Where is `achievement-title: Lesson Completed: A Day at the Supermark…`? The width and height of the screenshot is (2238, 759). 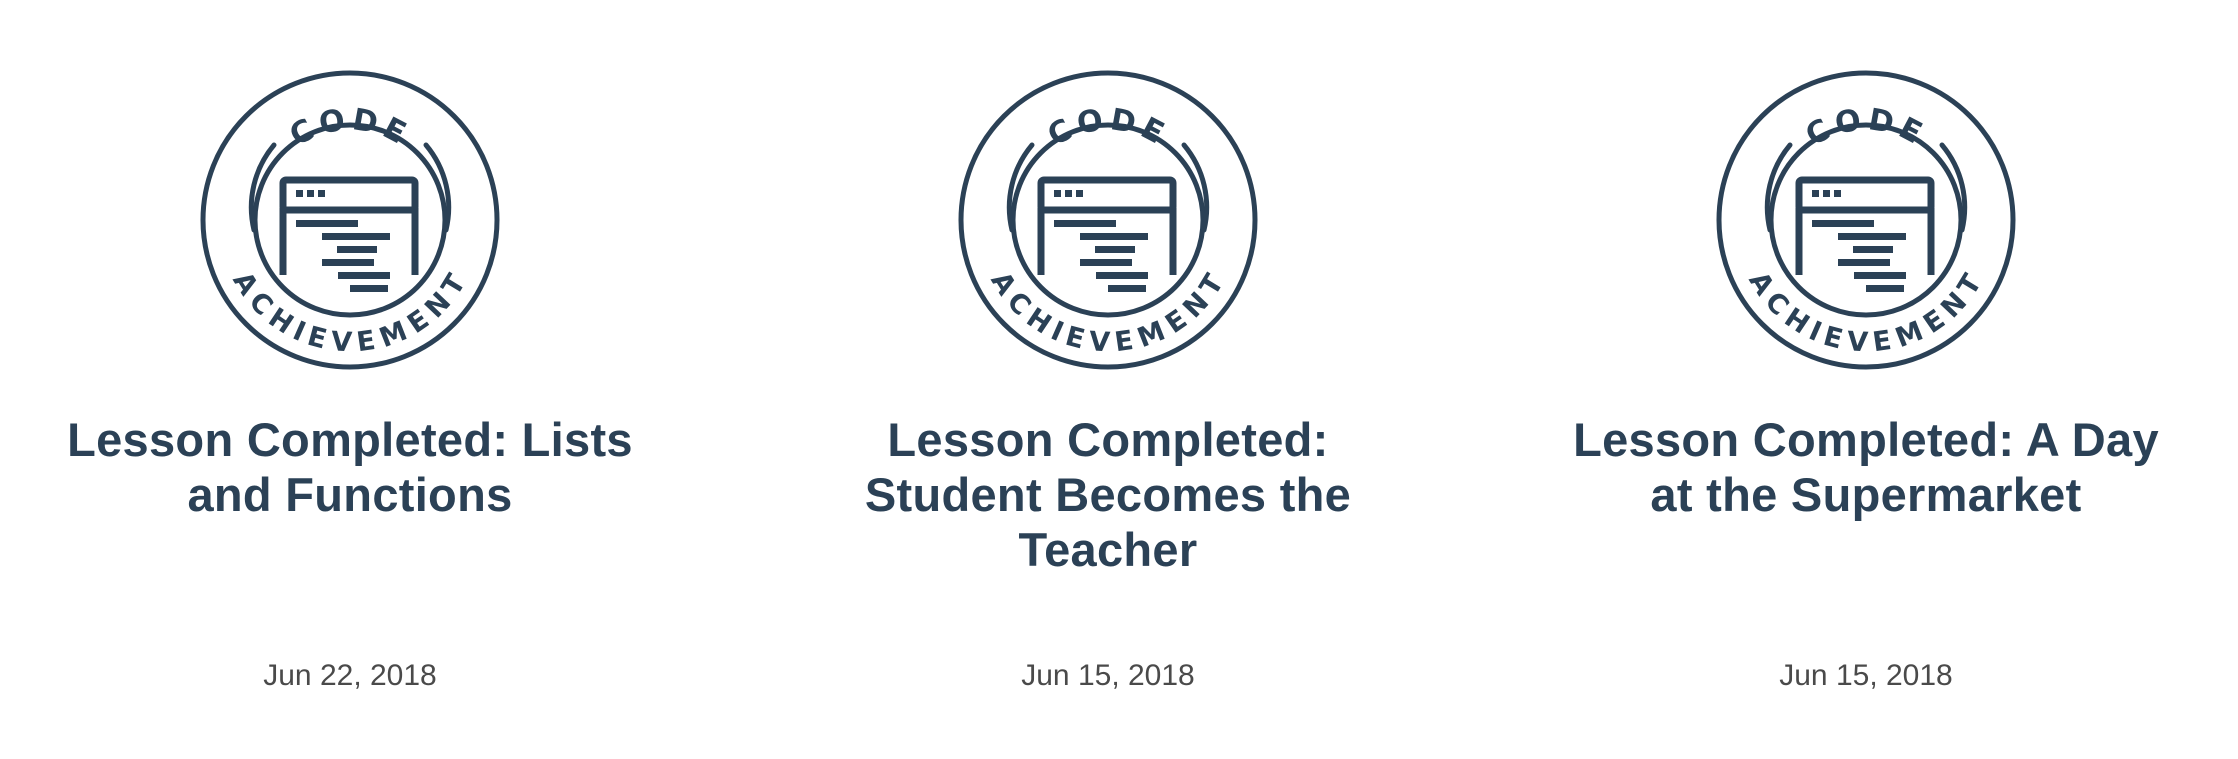 achievement-title: Lesson Completed: A Day at the Supermark… is located at coordinates (1866, 467).